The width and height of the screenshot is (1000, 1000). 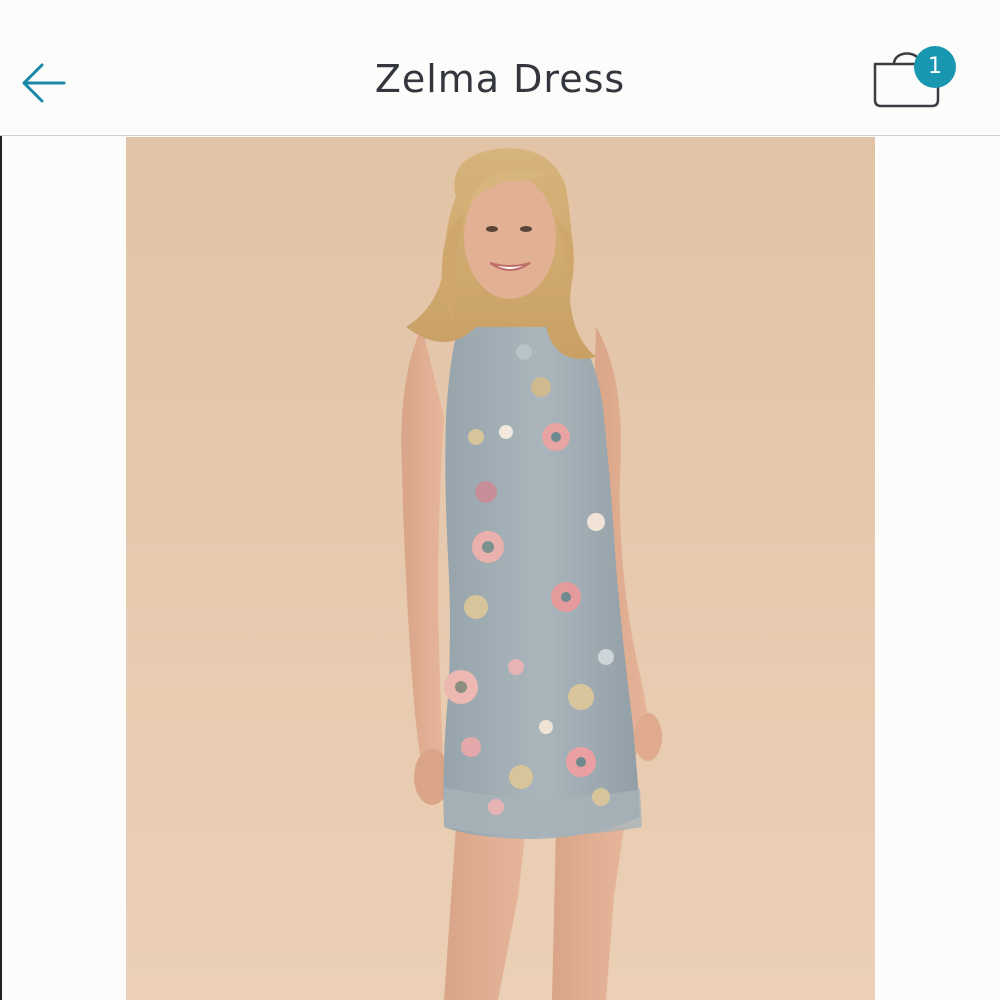 I want to click on back-button, so click(x=42, y=83).